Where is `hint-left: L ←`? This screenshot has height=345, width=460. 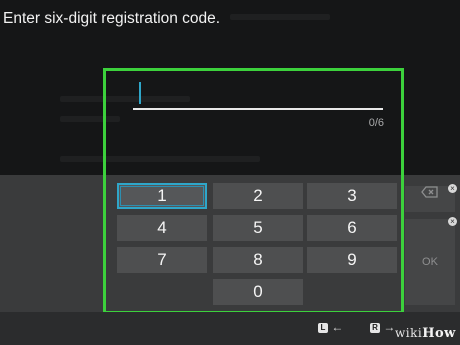 hint-left: L ← is located at coordinates (330, 327).